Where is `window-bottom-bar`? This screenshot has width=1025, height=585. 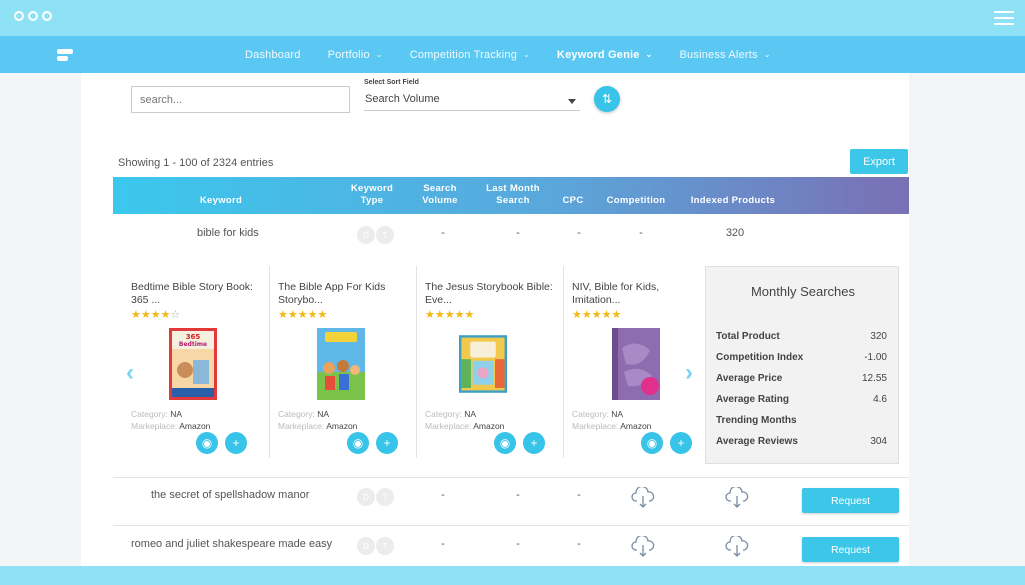 window-bottom-bar is located at coordinates (512, 575).